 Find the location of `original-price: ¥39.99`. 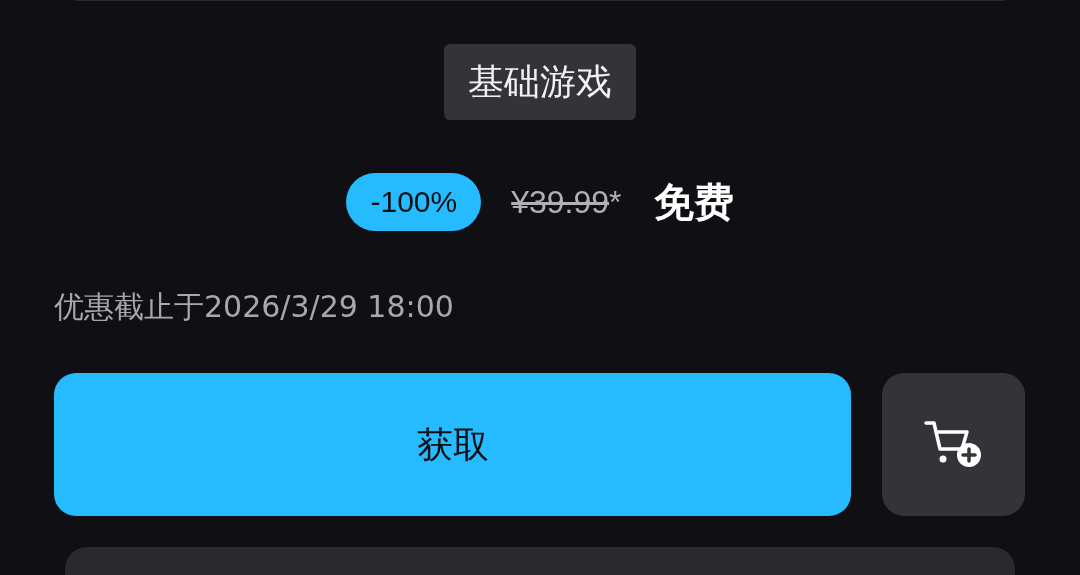

original-price: ¥39.99 is located at coordinates (560, 203).